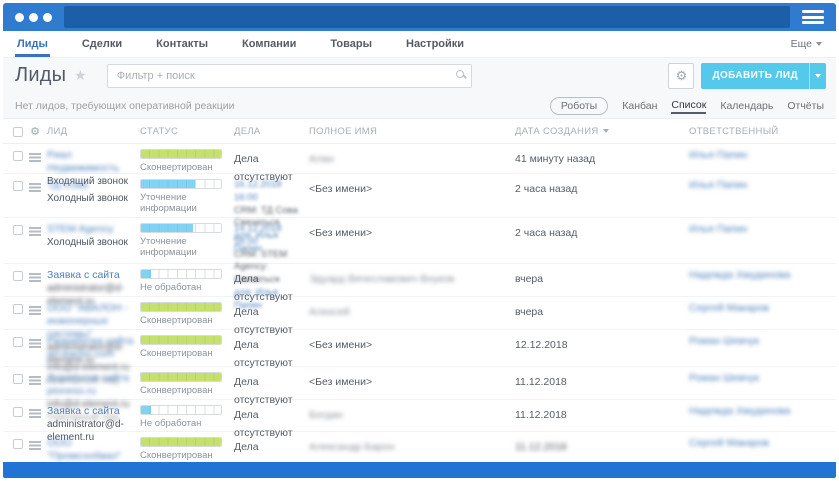 The image size is (839, 481). I want to click on created-date: 12.12.2018, so click(541, 345).